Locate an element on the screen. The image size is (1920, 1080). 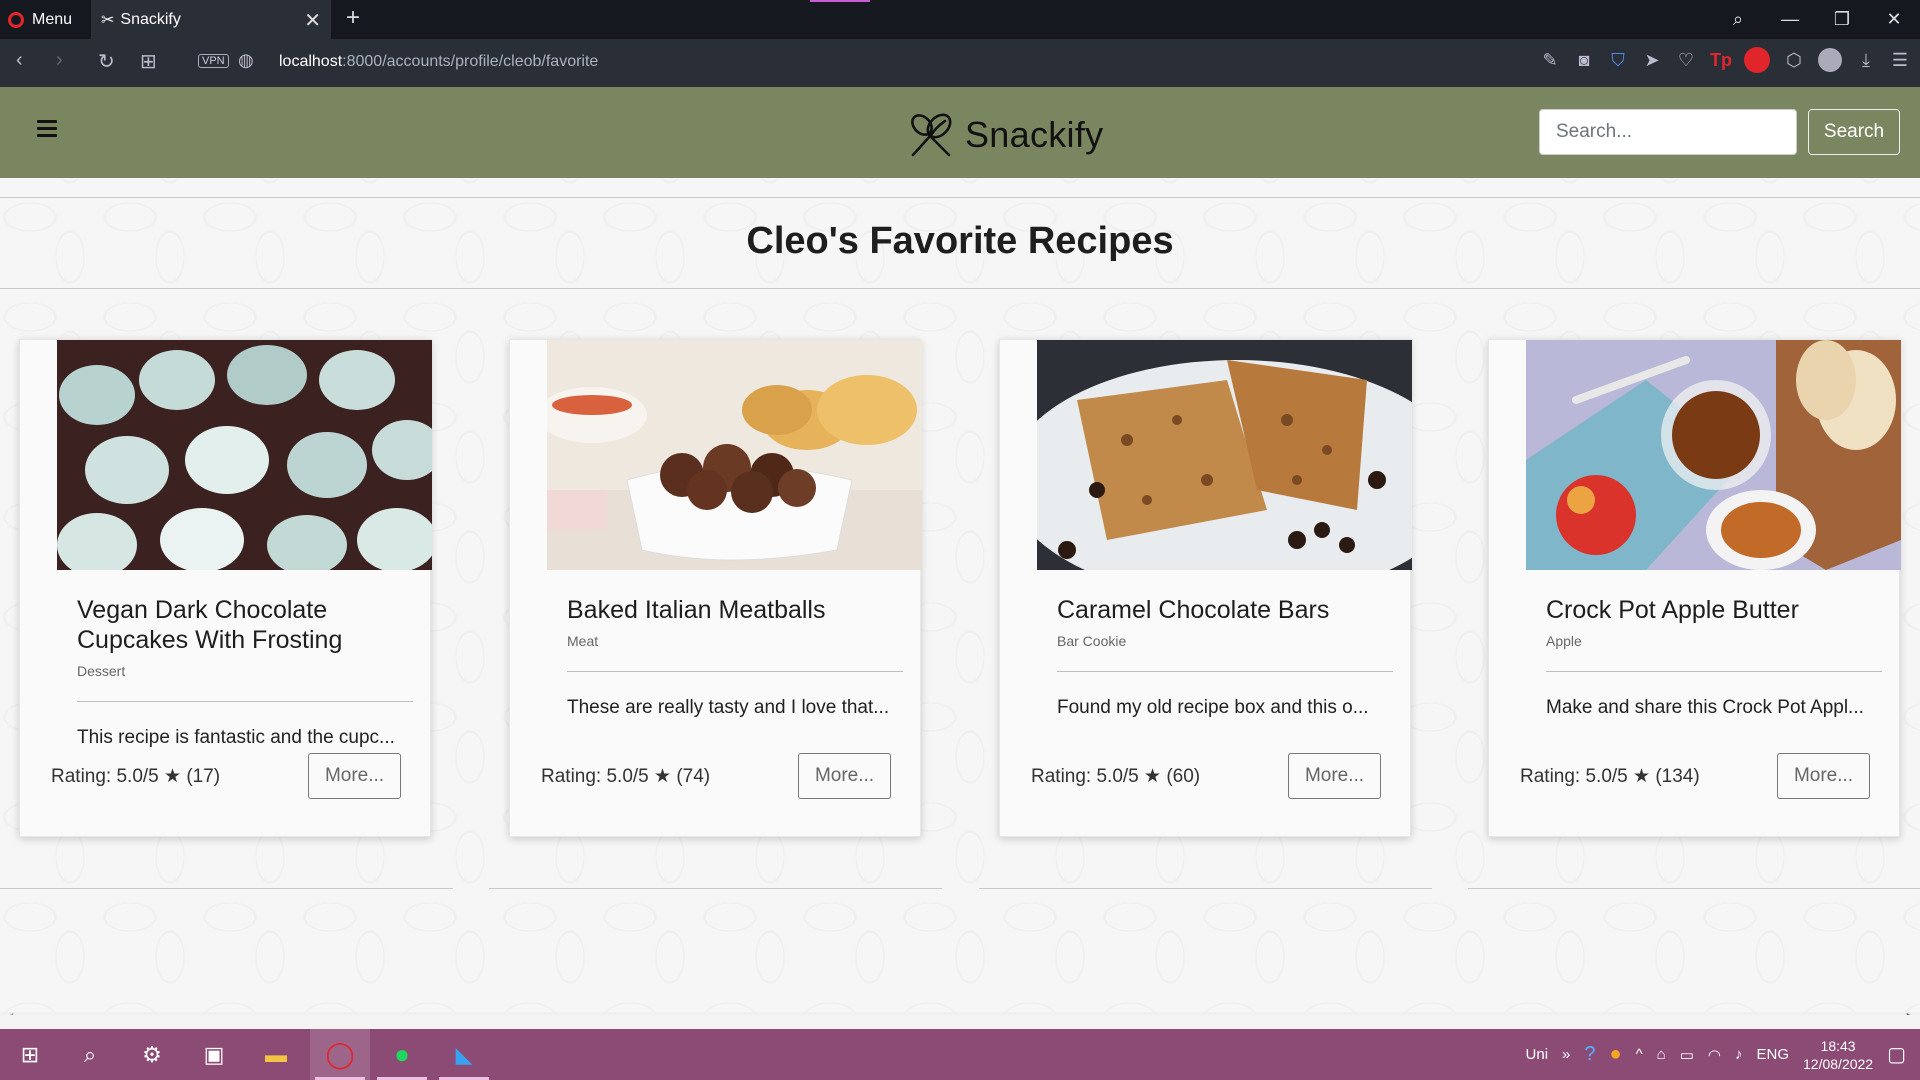
snackify-favicon-icon: ✂ is located at coordinates (108, 20).